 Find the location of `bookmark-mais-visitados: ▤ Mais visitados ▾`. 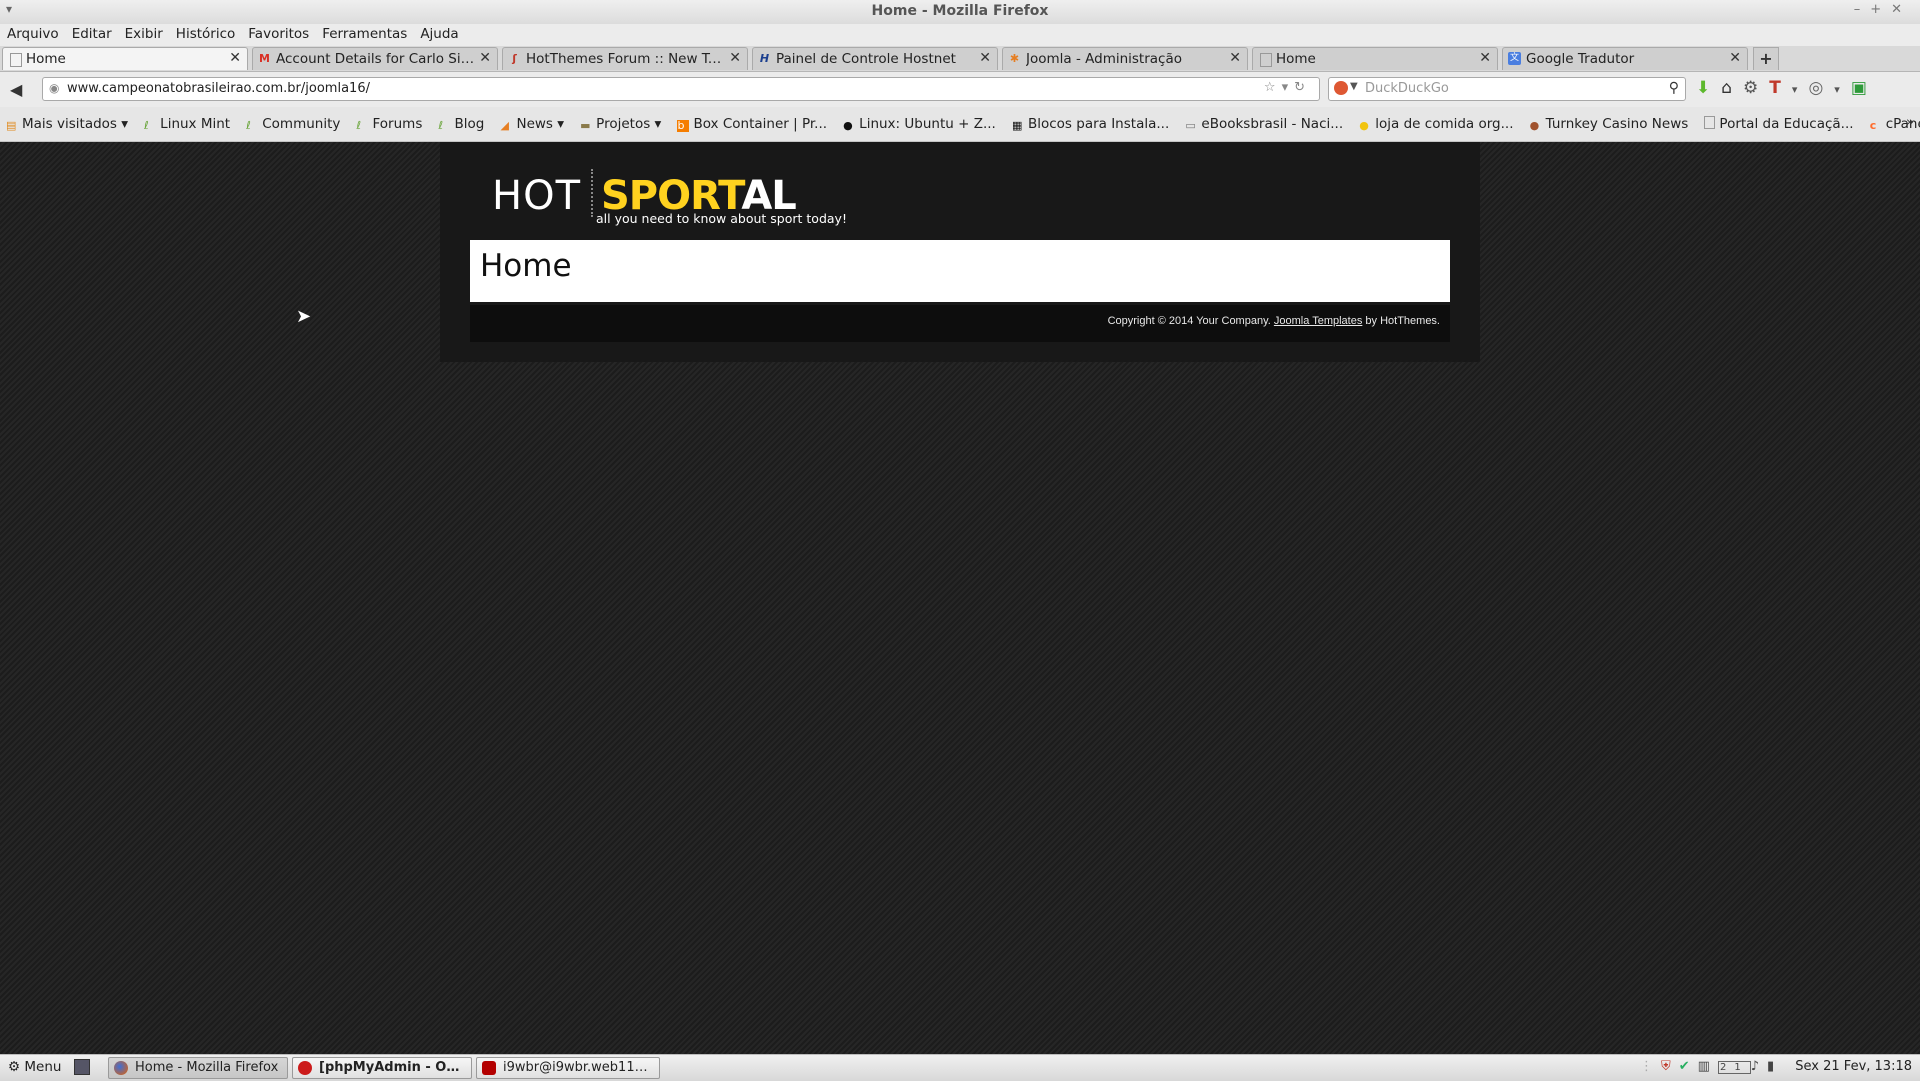

bookmark-mais-visitados: ▤ Mais visitados ▾ is located at coordinates (67, 124).